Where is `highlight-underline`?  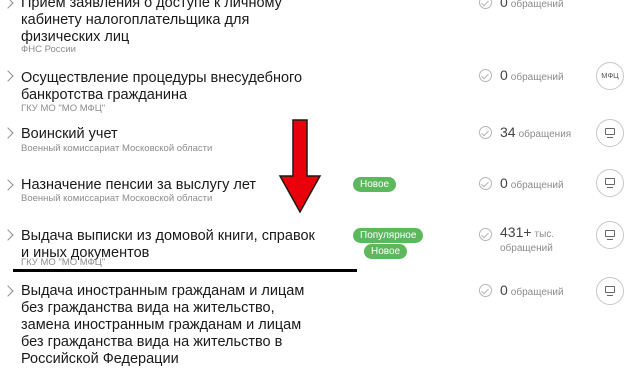
highlight-underline is located at coordinates (185, 270).